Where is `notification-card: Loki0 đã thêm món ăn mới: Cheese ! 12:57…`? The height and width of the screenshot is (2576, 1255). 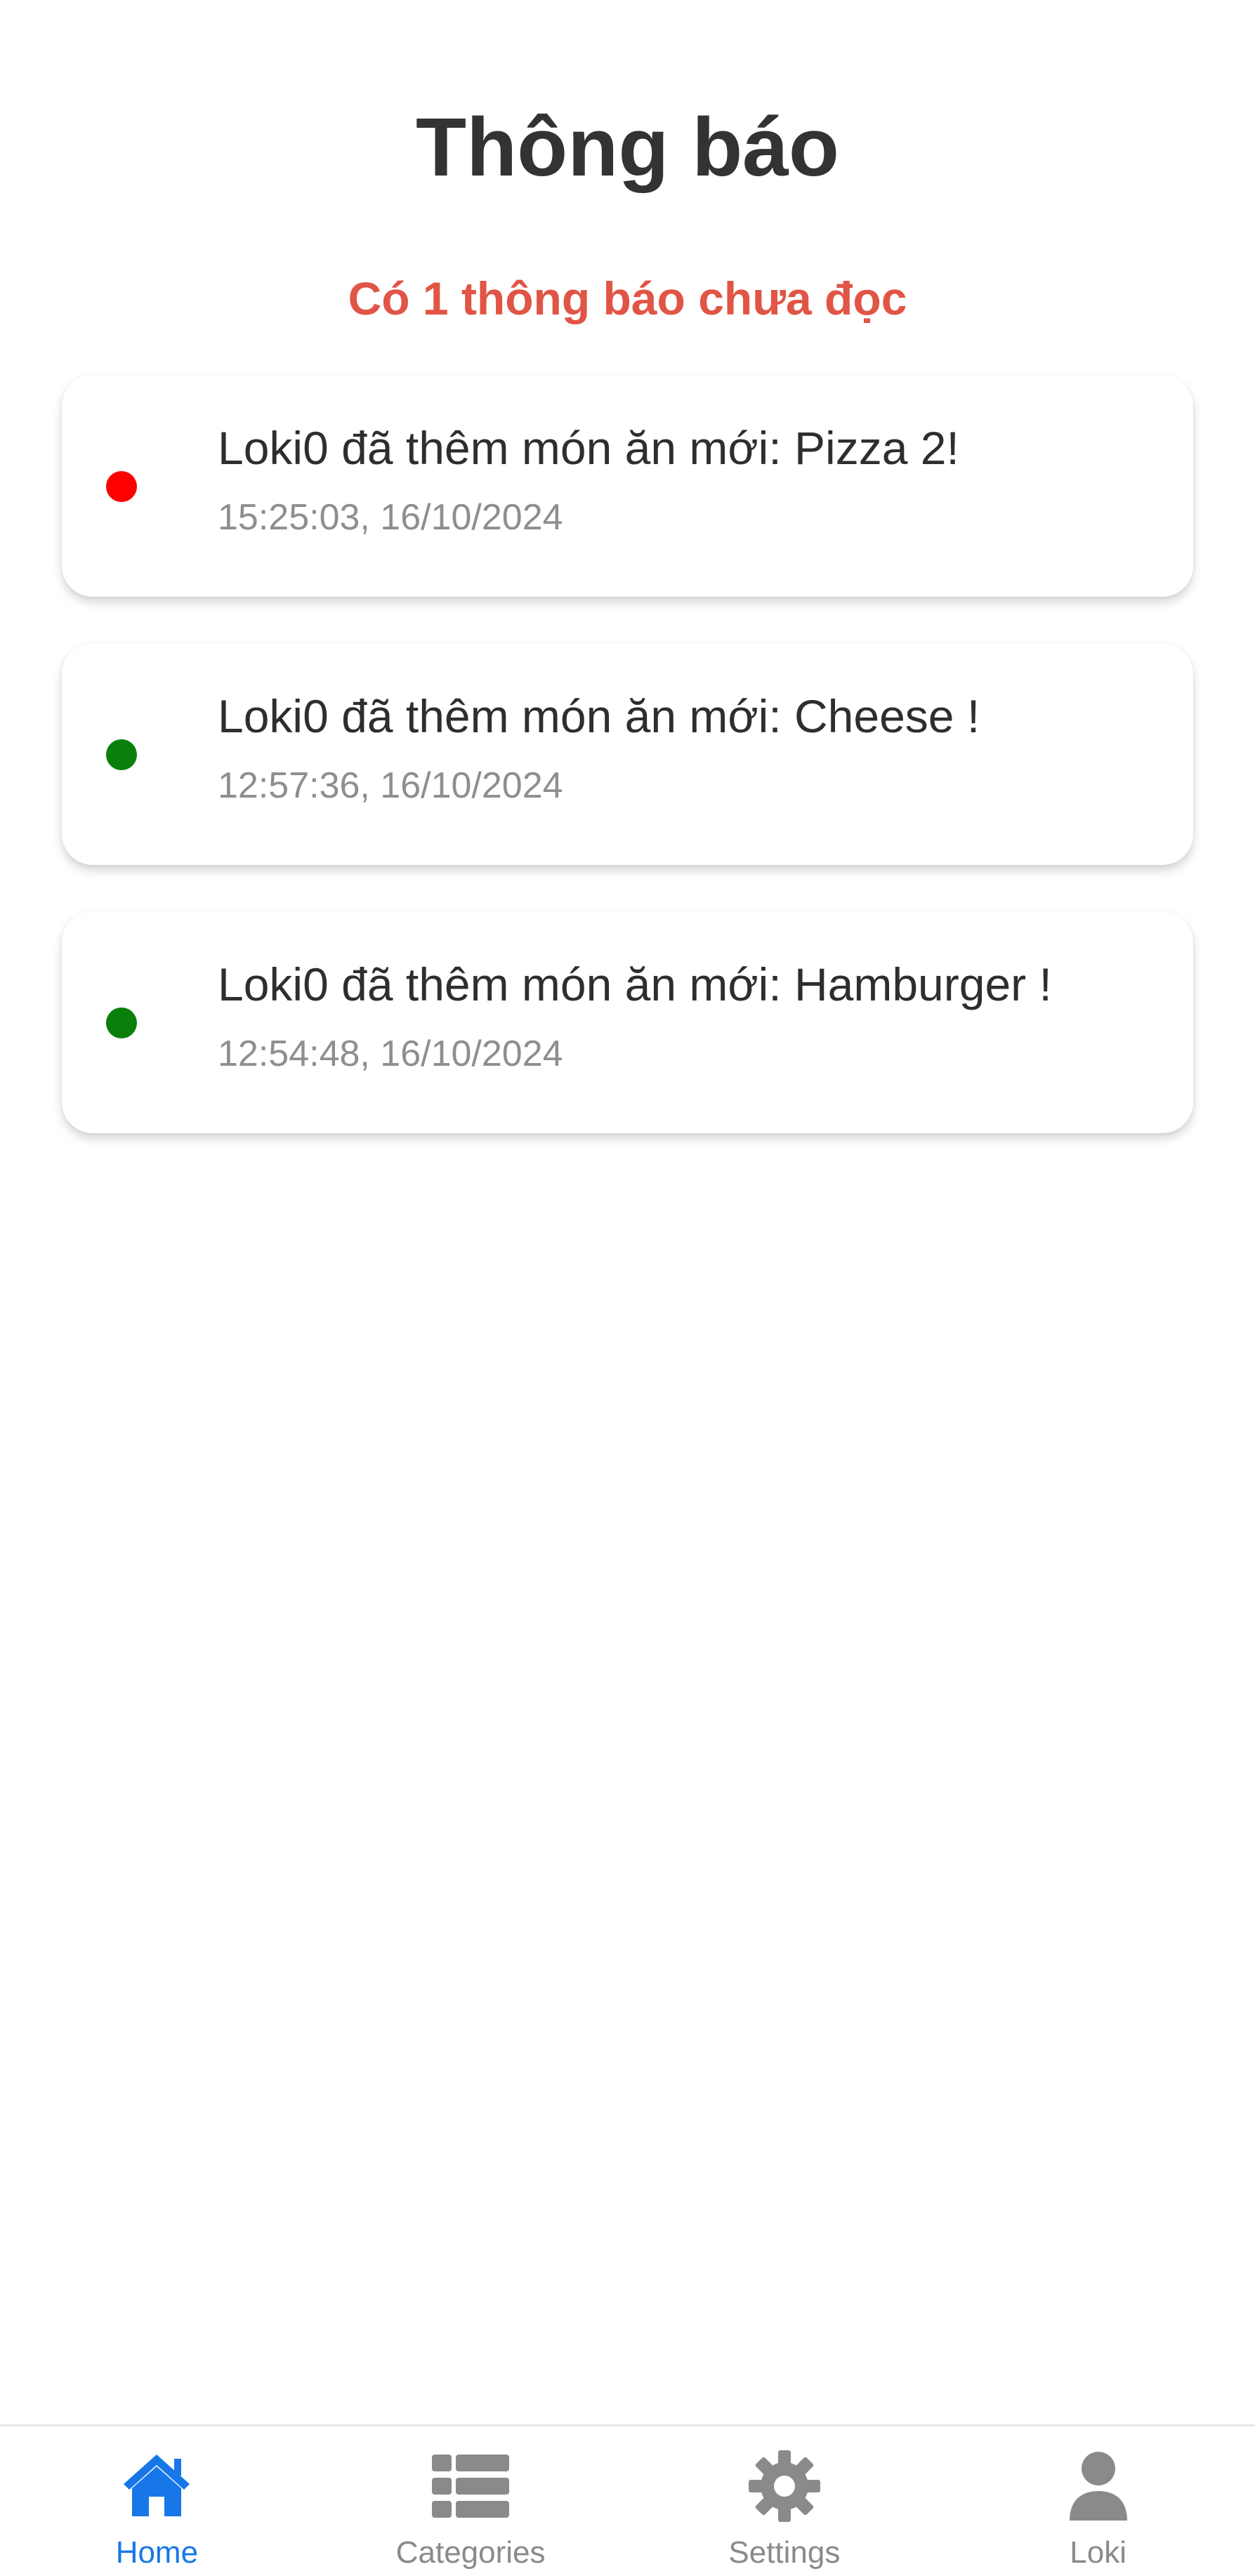
notification-card: Loki0 đã thêm món ăn mới: Cheese ! 12:57… is located at coordinates (627, 754).